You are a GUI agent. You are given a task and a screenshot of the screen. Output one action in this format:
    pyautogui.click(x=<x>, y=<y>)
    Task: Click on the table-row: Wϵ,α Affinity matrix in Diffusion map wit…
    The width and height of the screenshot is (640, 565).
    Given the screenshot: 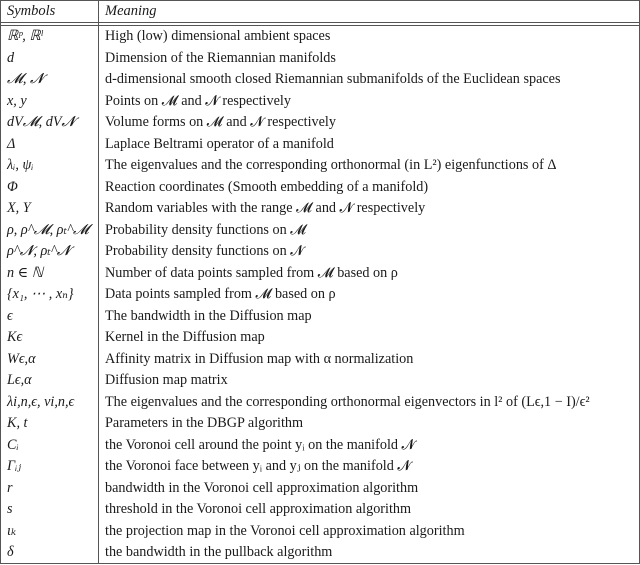 What is the action you would take?
    pyautogui.click(x=320, y=360)
    